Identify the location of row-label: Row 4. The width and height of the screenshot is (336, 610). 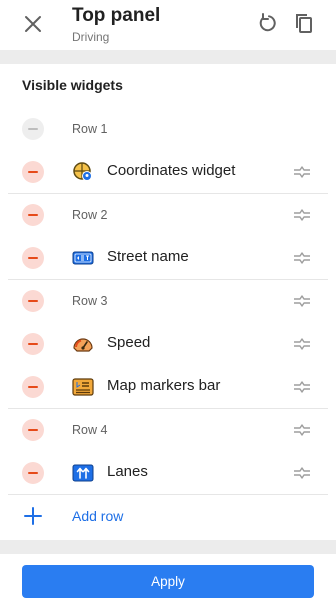
(90, 430).